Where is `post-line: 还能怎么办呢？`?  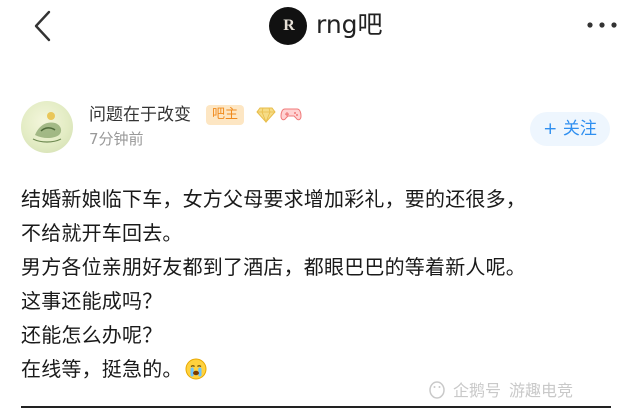
post-line: 还能怎么办呢？ is located at coordinates (92, 335).